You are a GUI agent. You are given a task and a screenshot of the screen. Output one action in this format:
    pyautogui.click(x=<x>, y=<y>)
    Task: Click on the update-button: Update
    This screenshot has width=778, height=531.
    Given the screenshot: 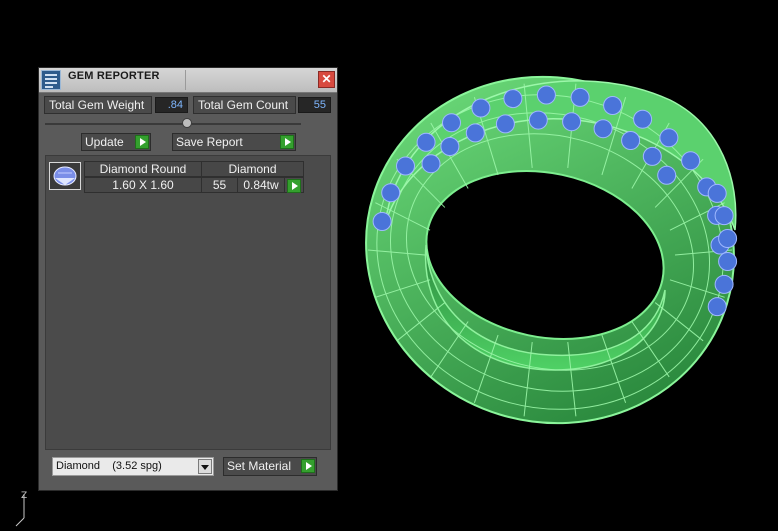 What is the action you would take?
    pyautogui.click(x=116, y=142)
    